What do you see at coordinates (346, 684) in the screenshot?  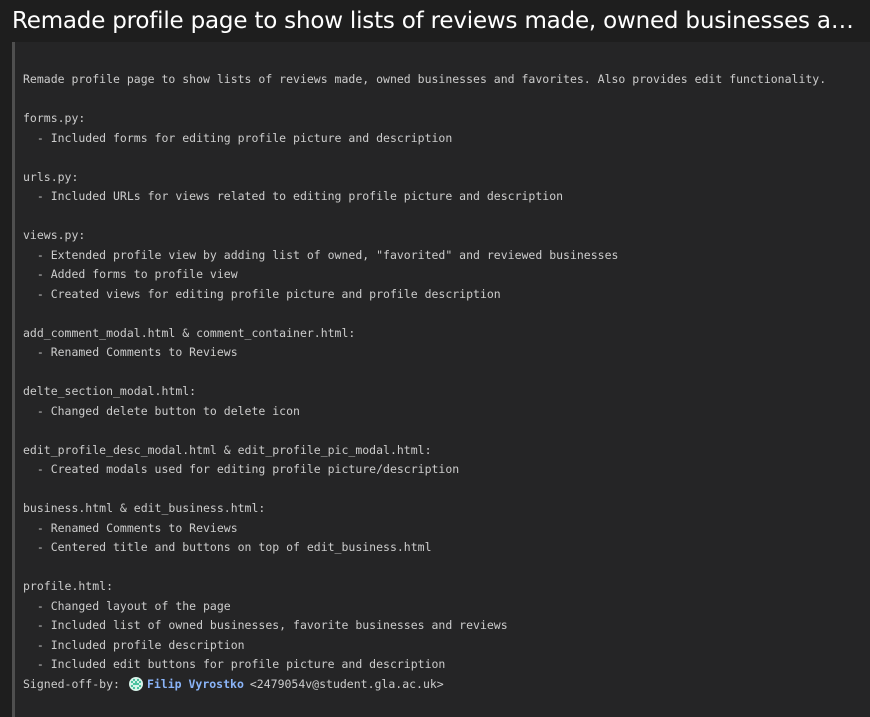 I see `author-email: <2479054v@student.gla.ac.uk>` at bounding box center [346, 684].